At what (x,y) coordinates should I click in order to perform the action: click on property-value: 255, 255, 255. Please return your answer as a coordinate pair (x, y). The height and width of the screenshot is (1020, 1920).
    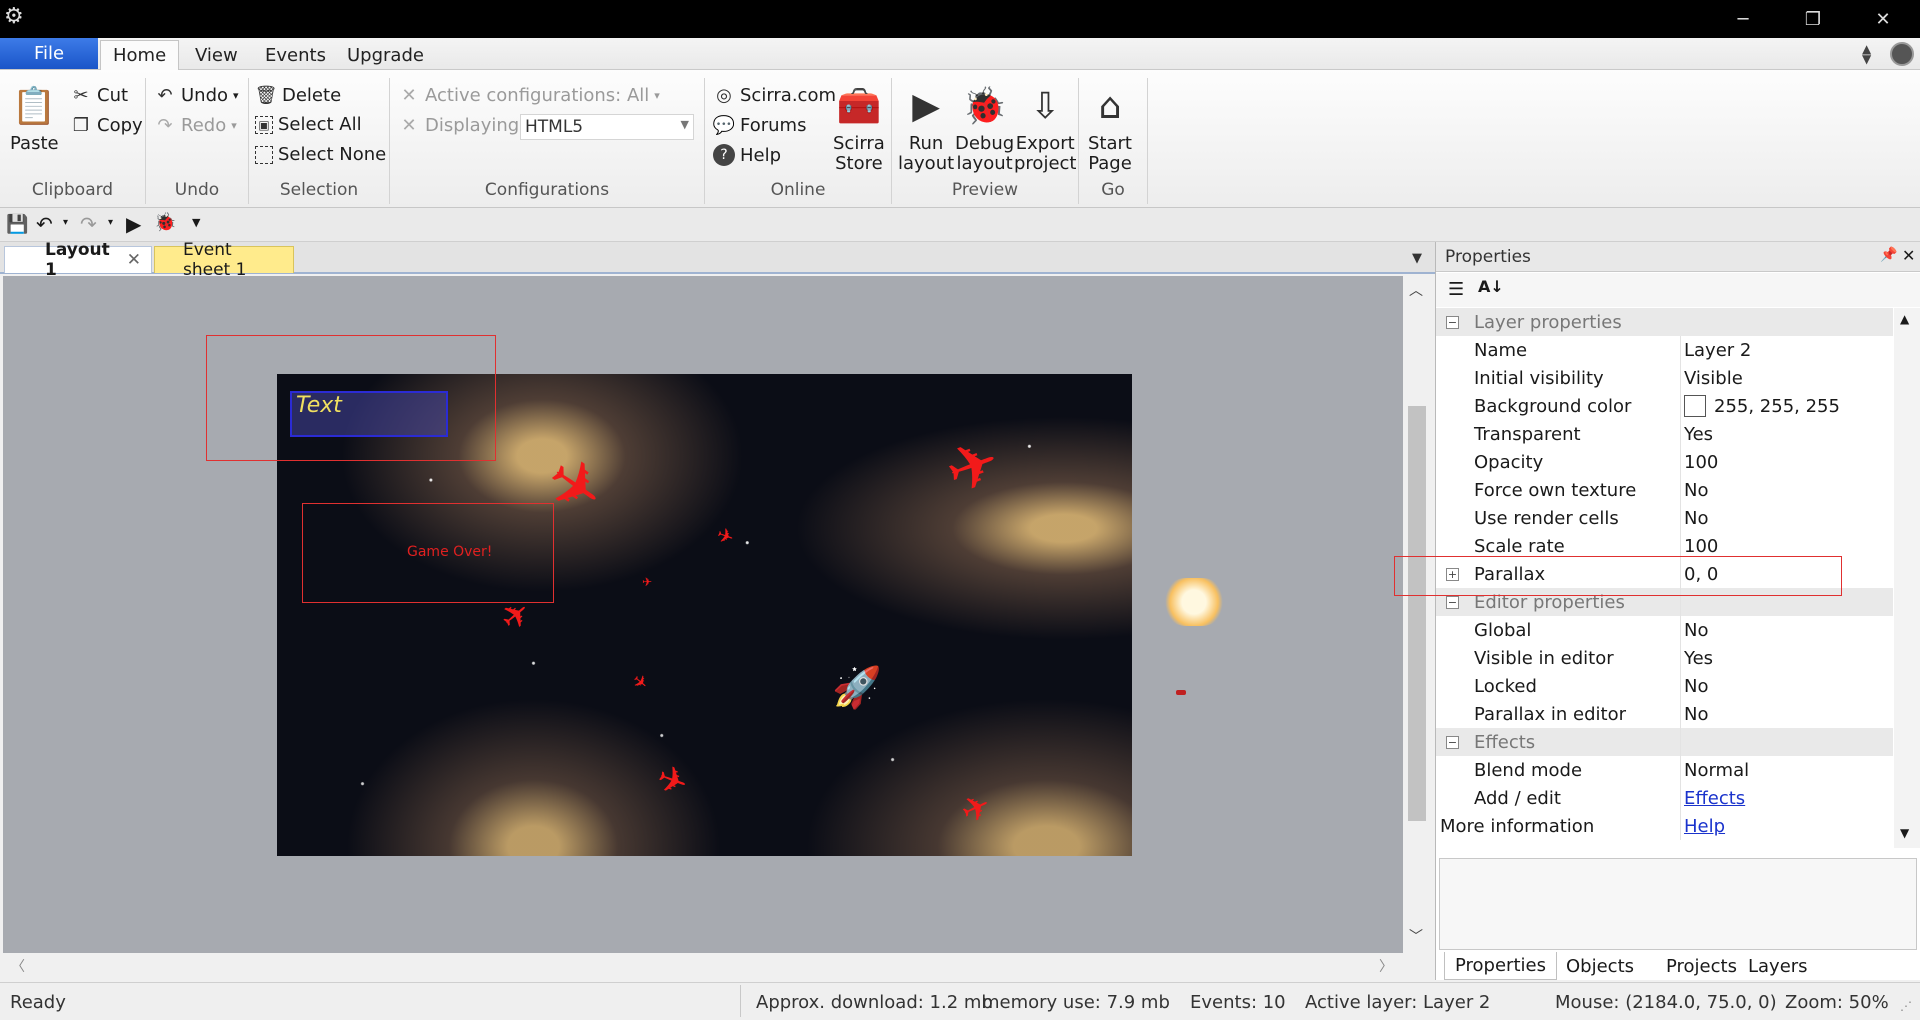
    Looking at the image, I should click on (1777, 406).